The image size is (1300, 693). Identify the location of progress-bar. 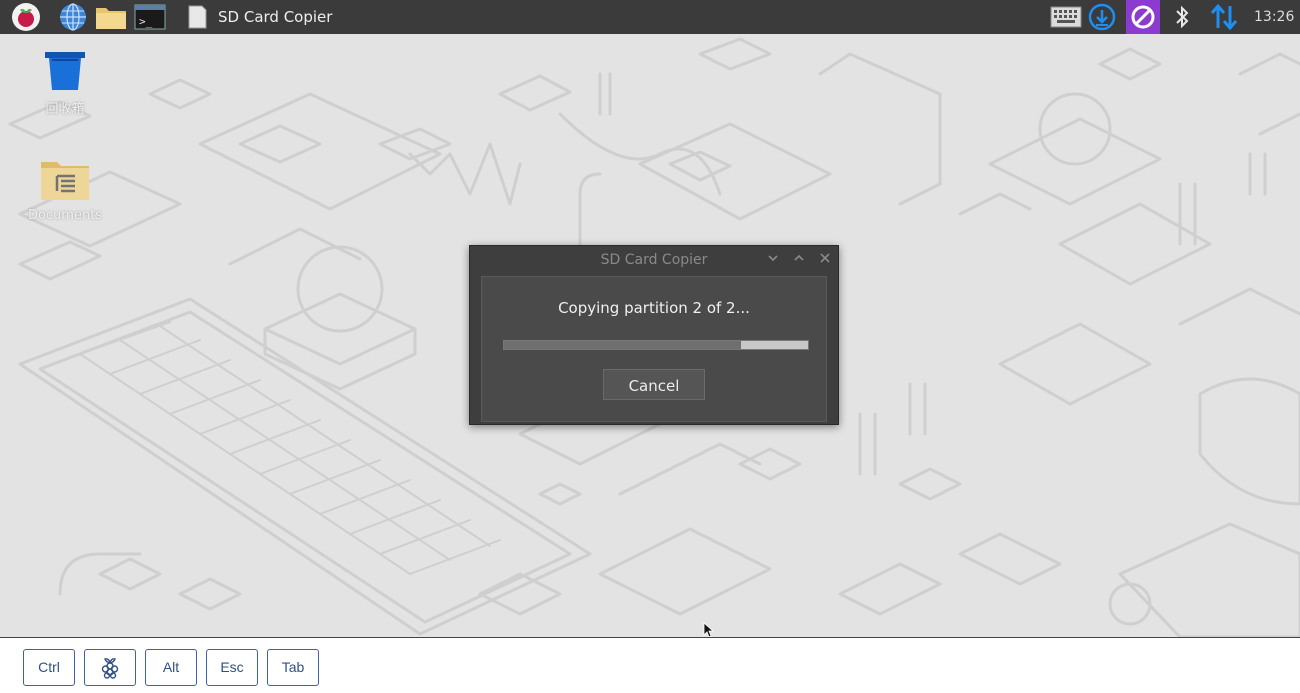
(656, 345).